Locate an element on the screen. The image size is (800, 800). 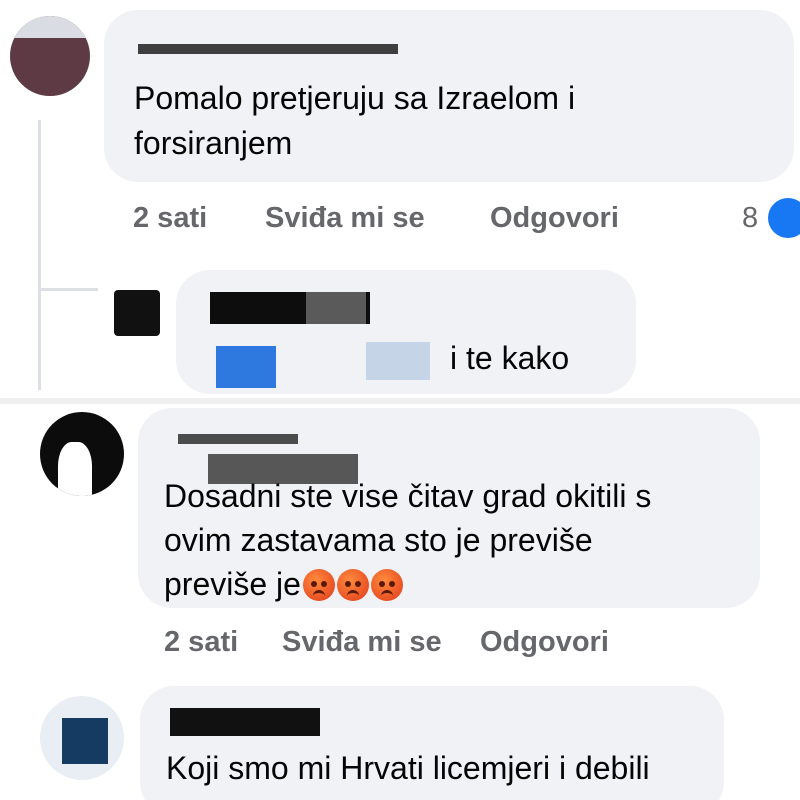
comment-line: ovim zastavama sto je previše is located at coordinates (378, 540).